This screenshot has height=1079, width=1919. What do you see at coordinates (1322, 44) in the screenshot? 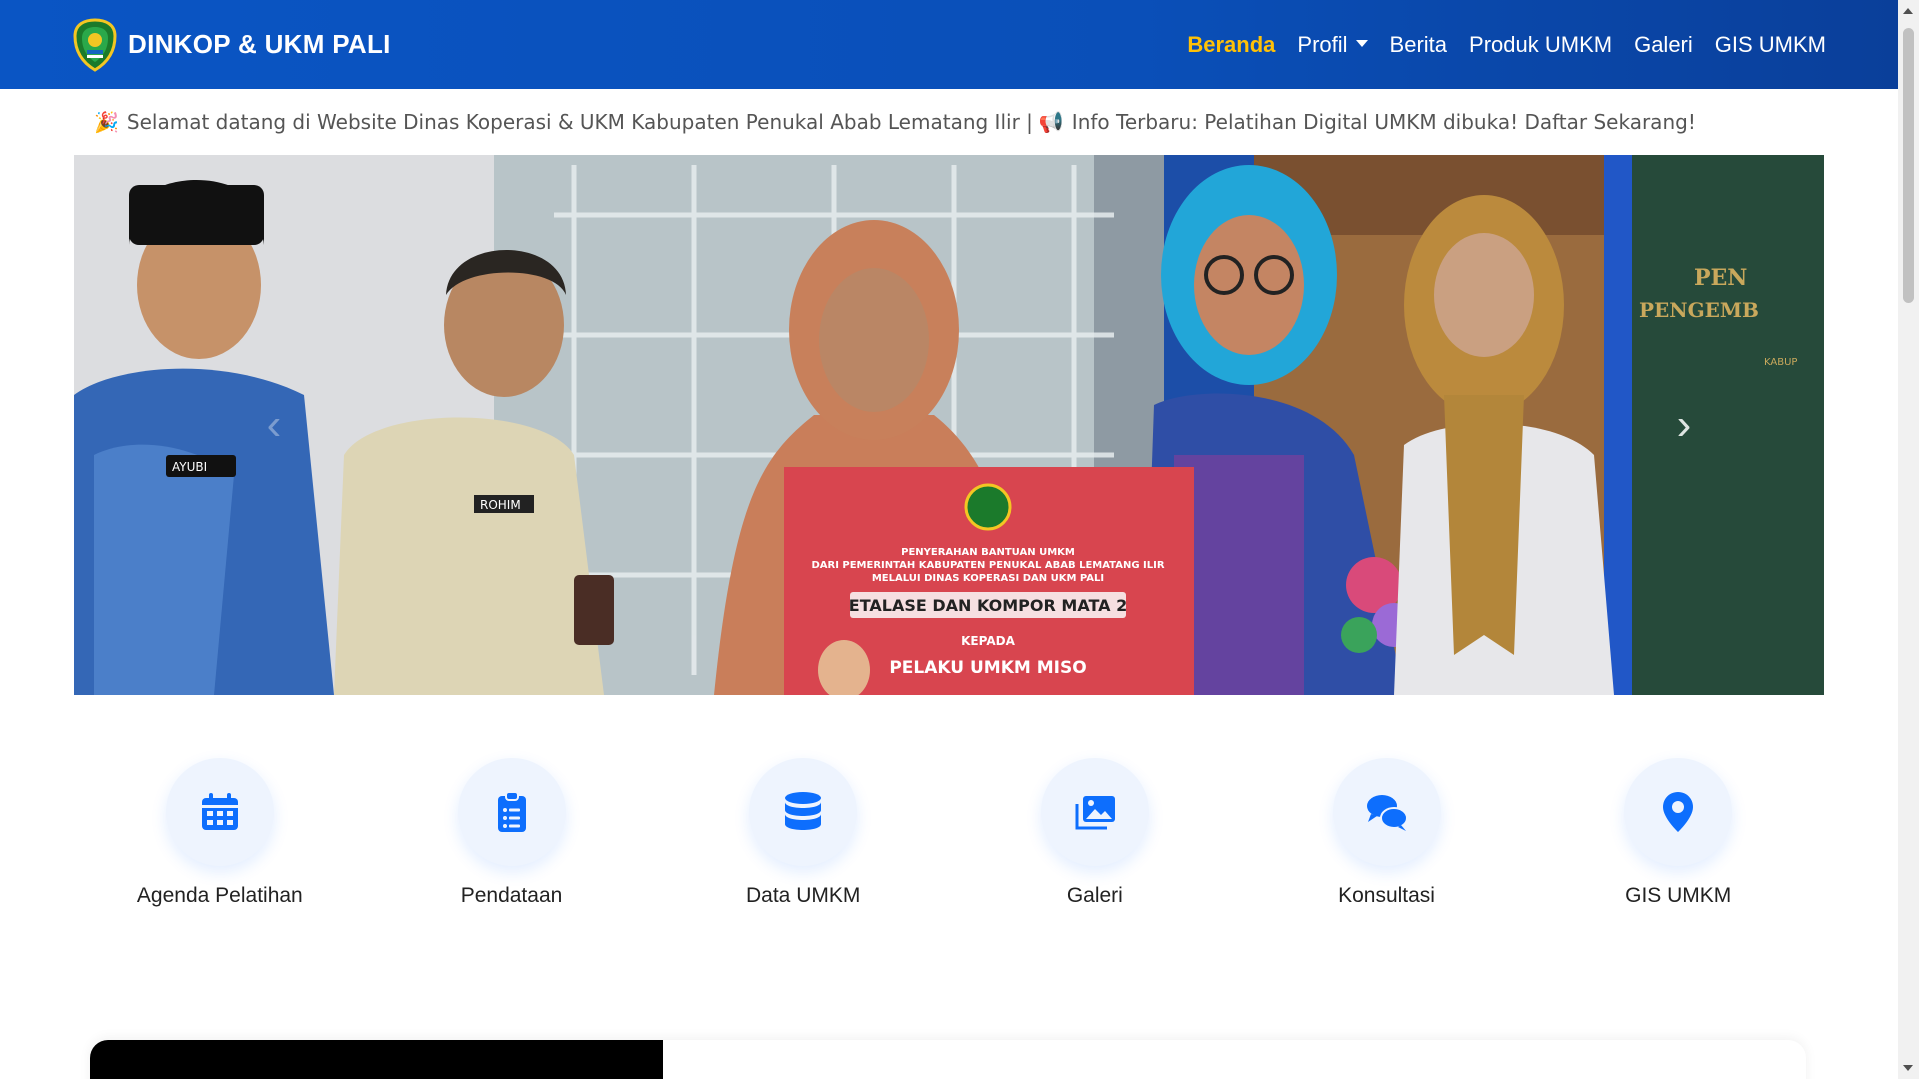
I see `nav-profil-label: Profil` at bounding box center [1322, 44].